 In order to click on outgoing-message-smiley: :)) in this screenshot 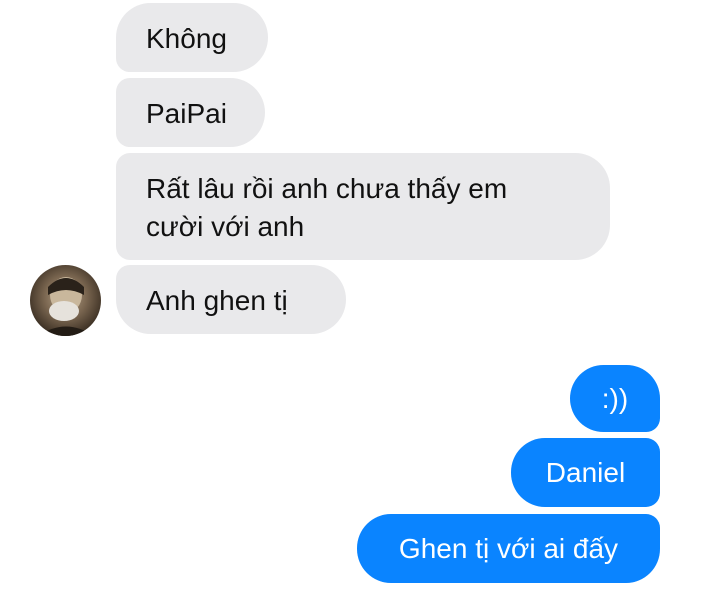, I will do `click(615, 398)`.